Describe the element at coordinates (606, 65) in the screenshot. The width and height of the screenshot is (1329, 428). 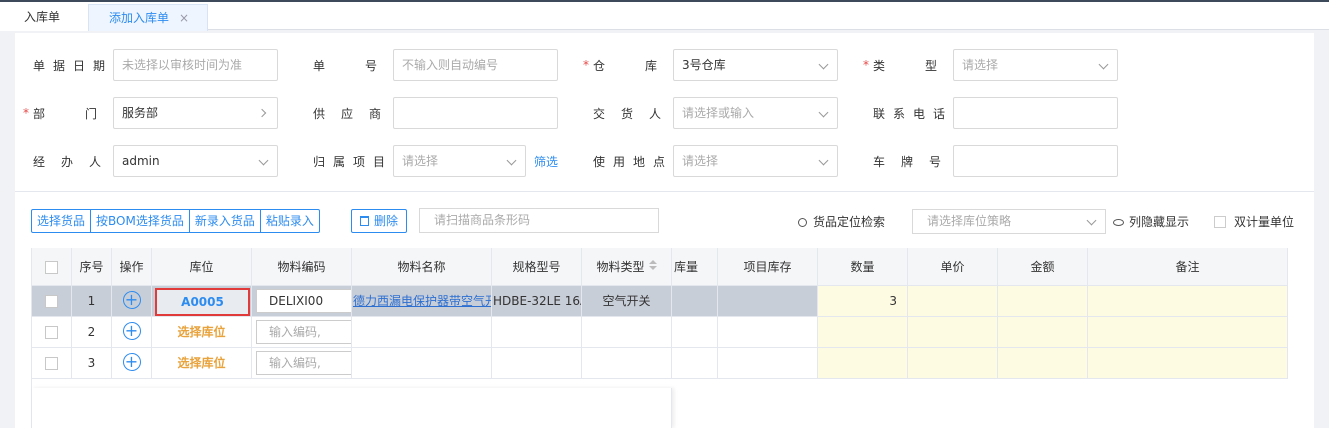
I see `required-mark: *` at that location.